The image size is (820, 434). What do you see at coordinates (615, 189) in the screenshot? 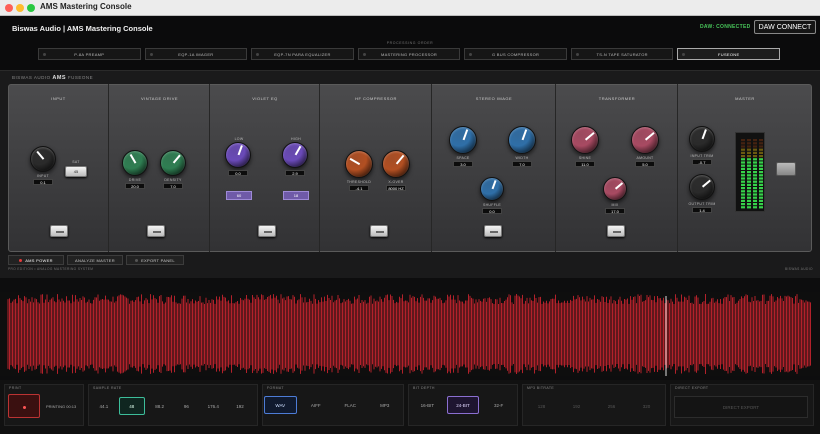
I see `mix-knob` at bounding box center [615, 189].